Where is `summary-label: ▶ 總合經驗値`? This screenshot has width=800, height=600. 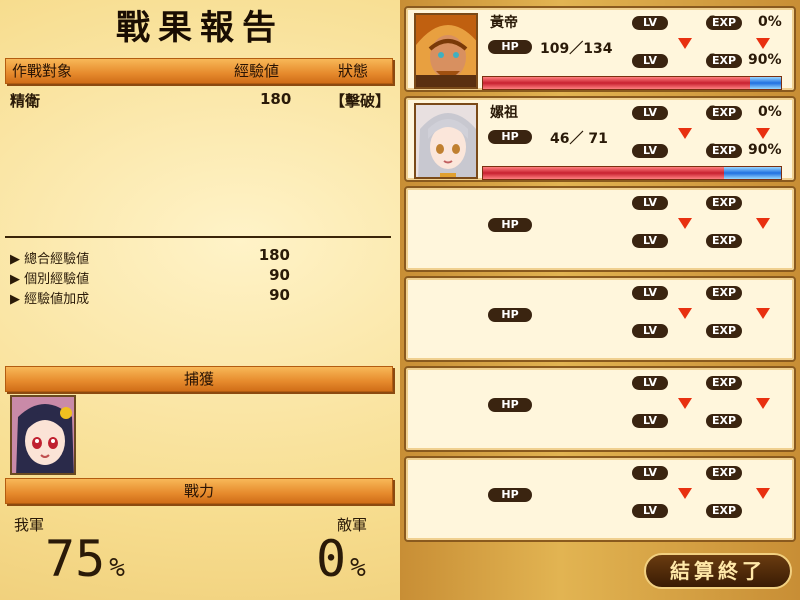
summary-label: ▶ 總合經驗値 is located at coordinates (50, 259).